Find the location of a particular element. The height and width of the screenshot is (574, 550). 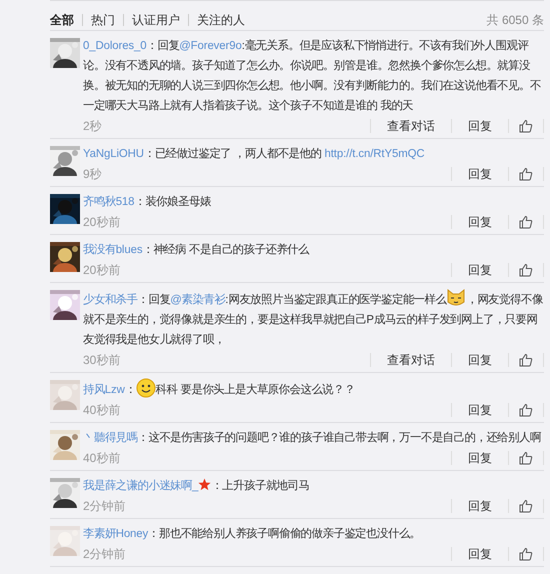

timestamp: 2秒 is located at coordinates (92, 126).